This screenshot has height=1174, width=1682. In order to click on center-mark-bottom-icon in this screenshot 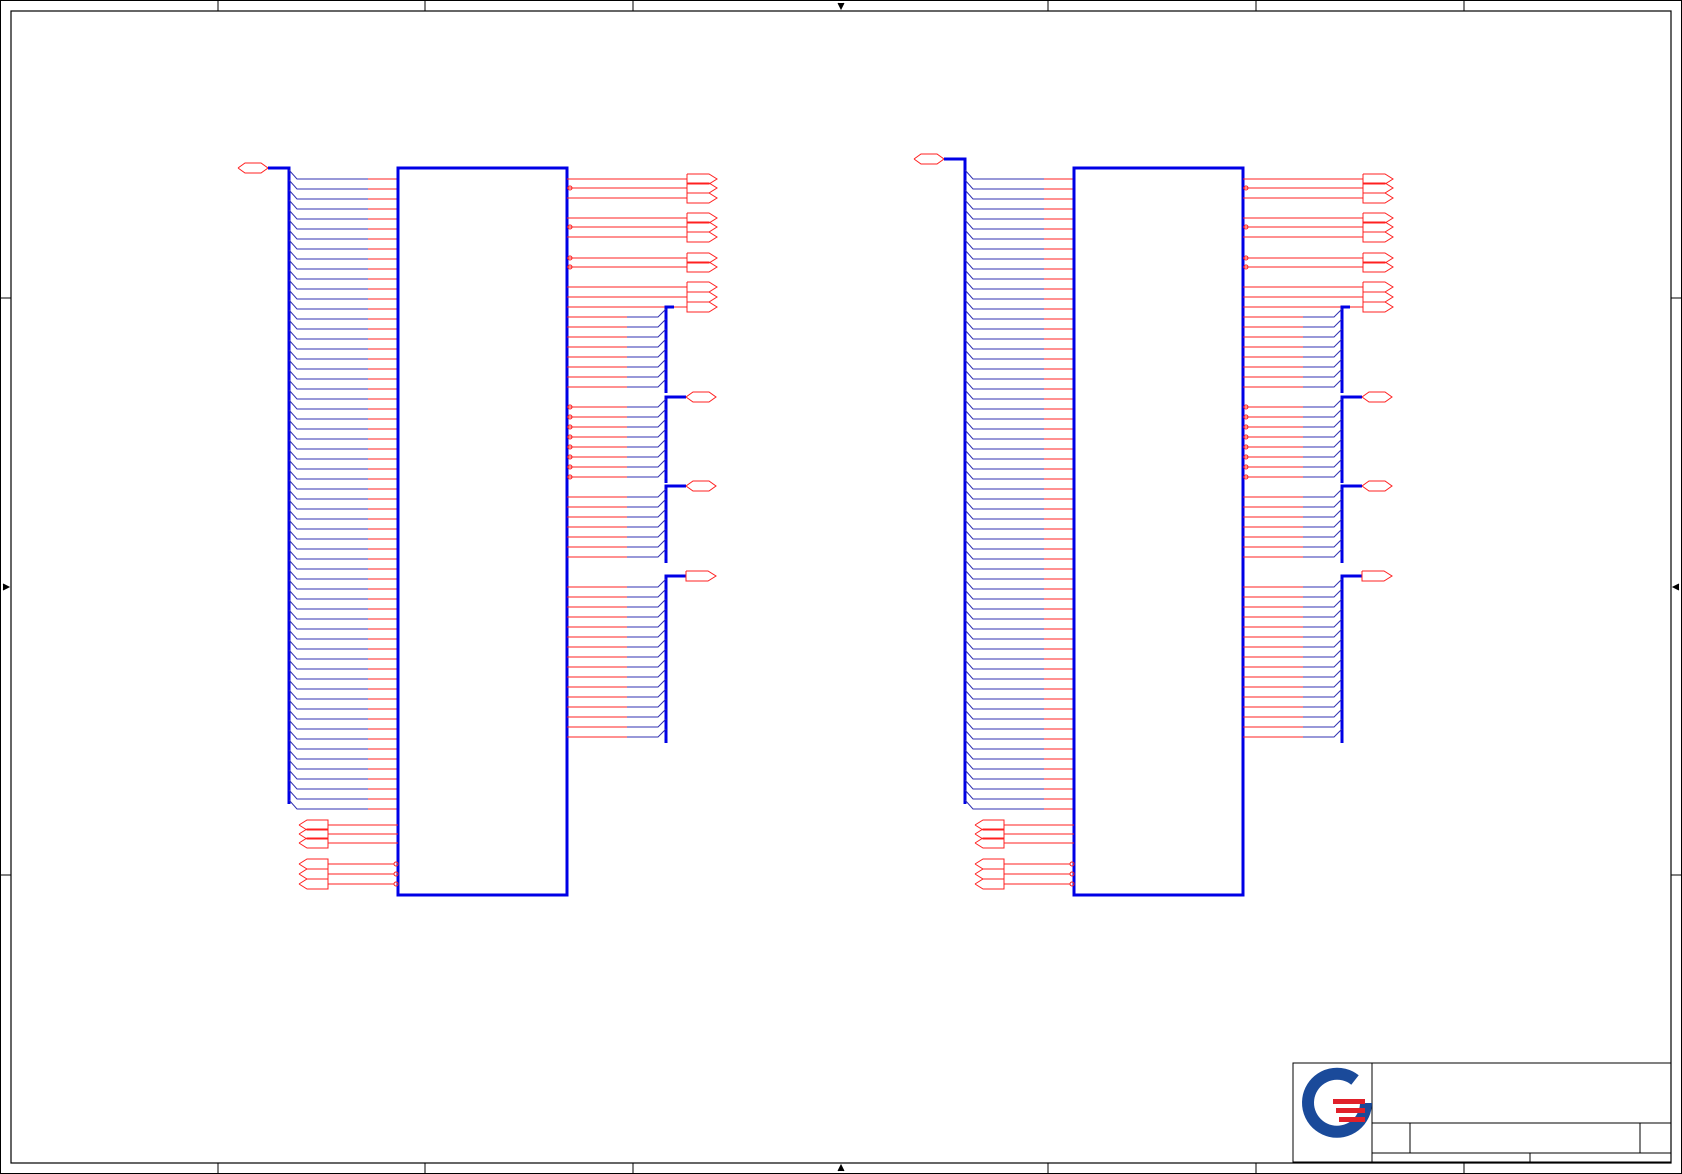, I will do `click(841, 1167)`.